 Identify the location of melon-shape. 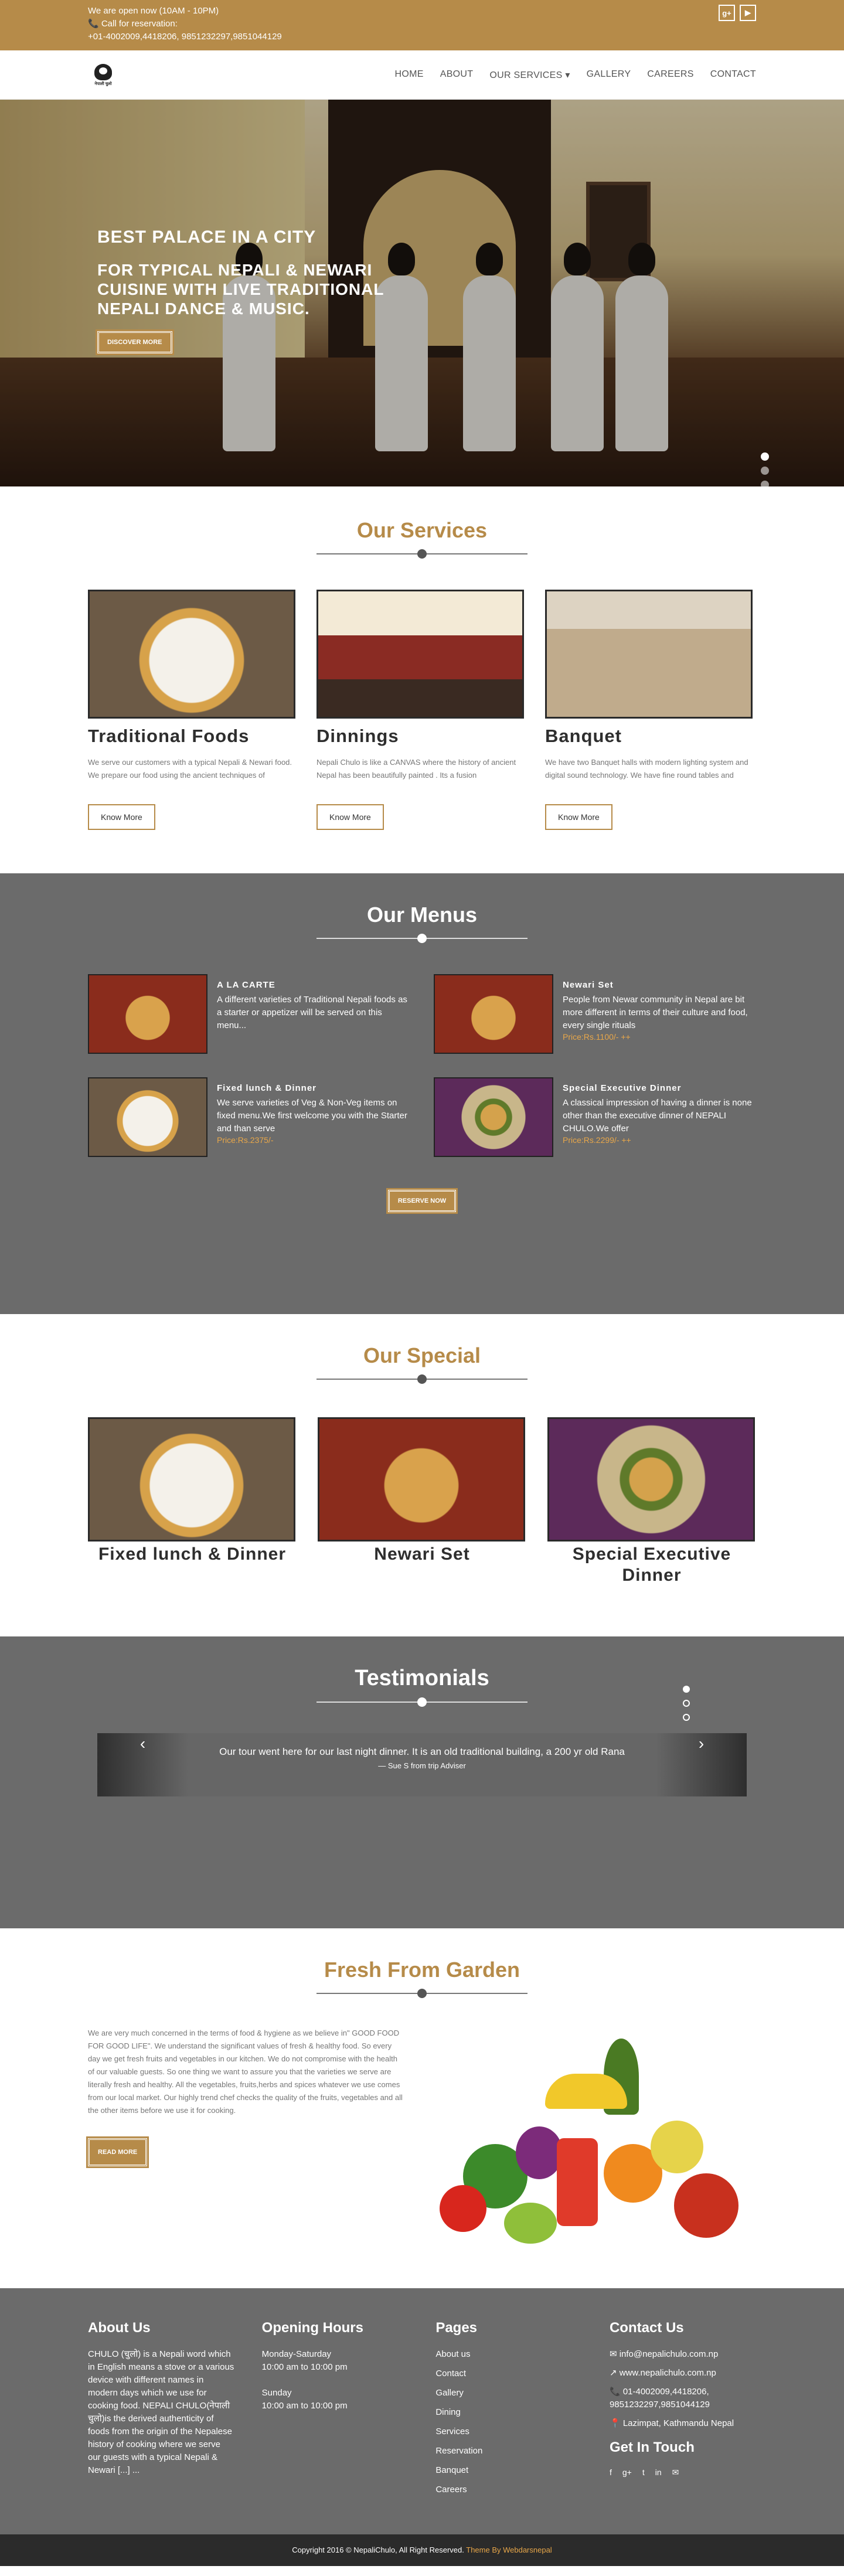
(677, 2147).